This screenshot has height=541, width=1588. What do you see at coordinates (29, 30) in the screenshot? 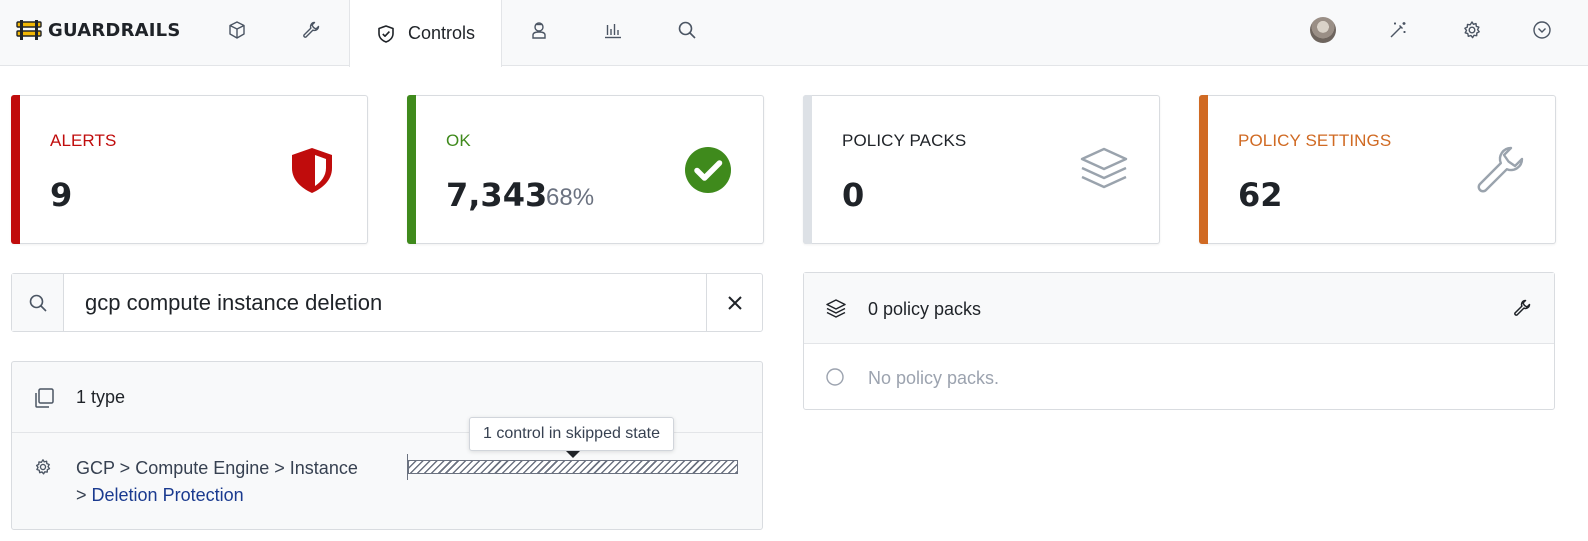
I see `guardrails-logo-icon` at bounding box center [29, 30].